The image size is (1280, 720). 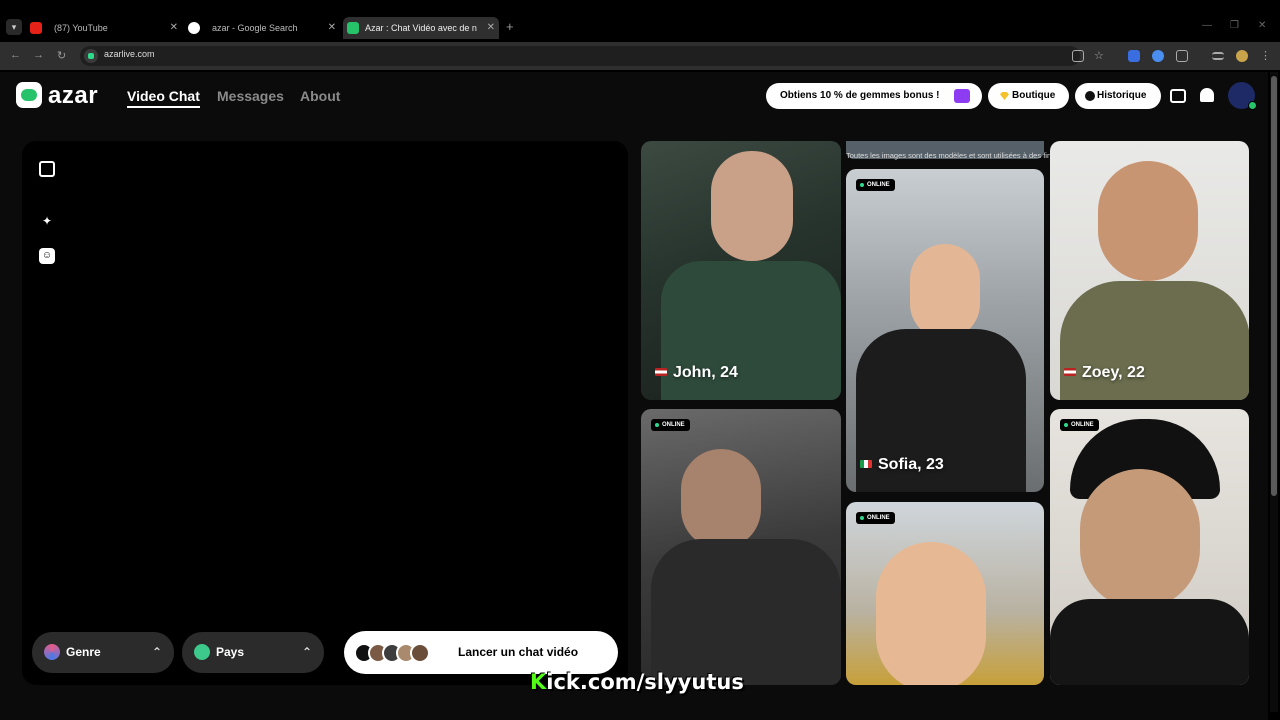 What do you see at coordinates (1266, 56) in the screenshot?
I see `browser-menu-icon: ⋮` at bounding box center [1266, 56].